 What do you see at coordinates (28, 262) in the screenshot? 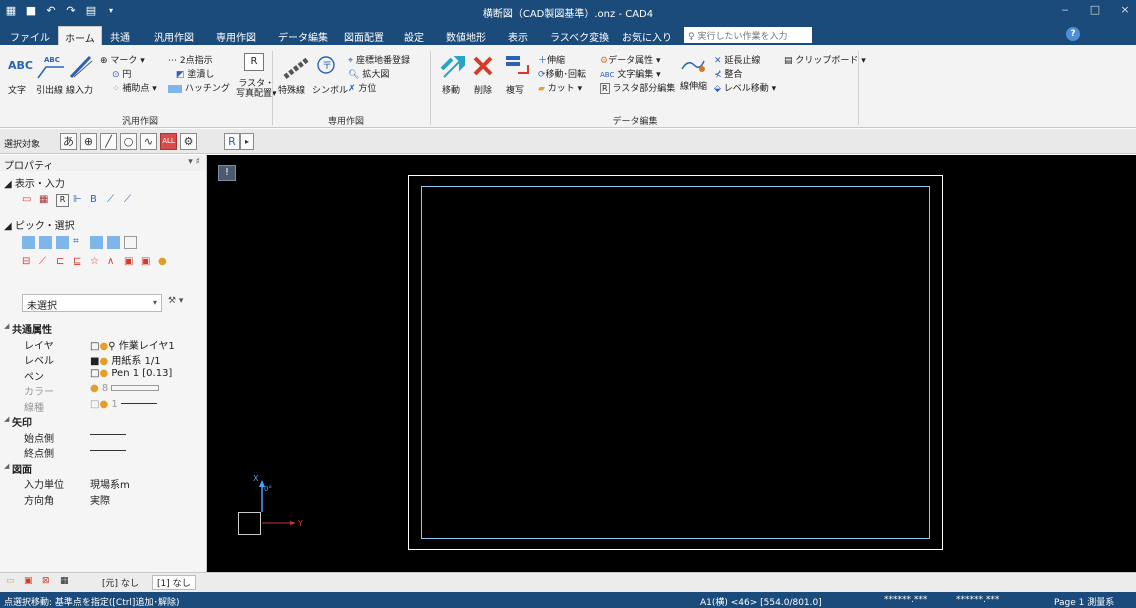
I see `filter-a-icon: ⊟` at bounding box center [28, 262].